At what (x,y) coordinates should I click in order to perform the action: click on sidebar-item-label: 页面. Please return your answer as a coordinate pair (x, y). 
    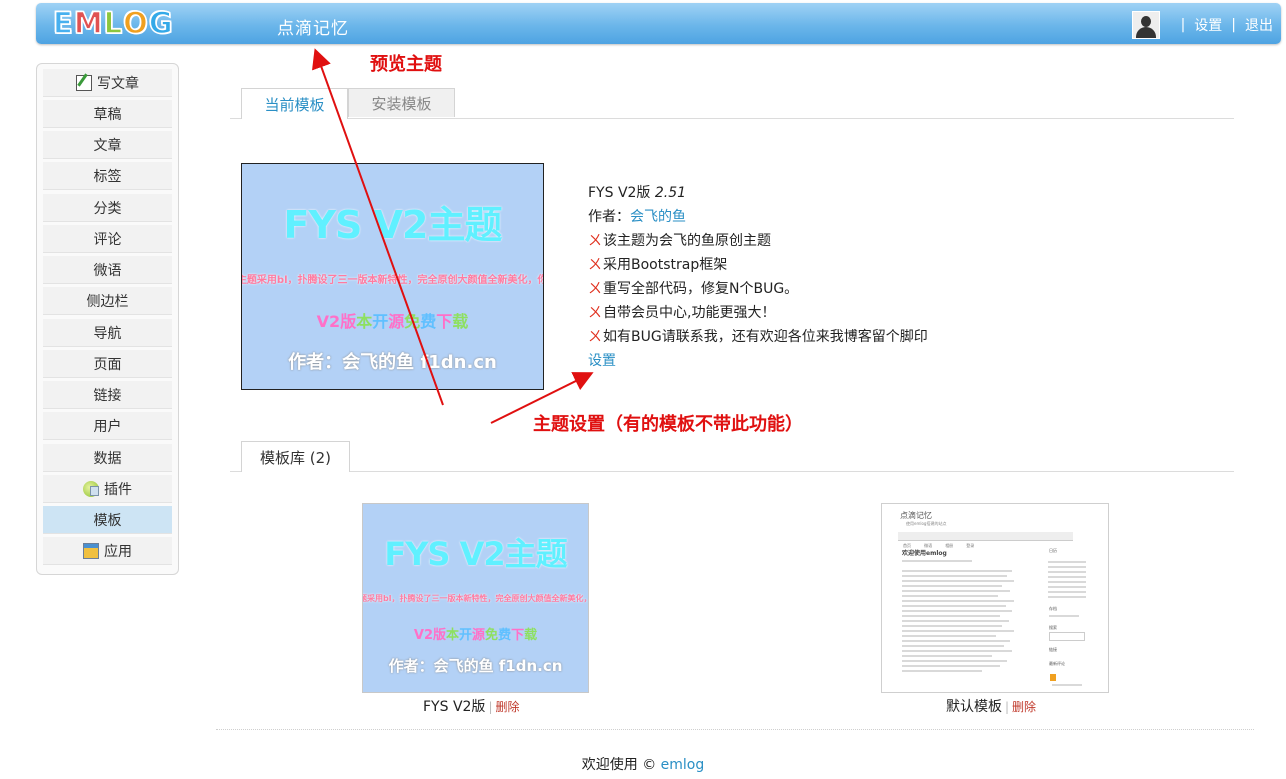
    Looking at the image, I should click on (107, 364).